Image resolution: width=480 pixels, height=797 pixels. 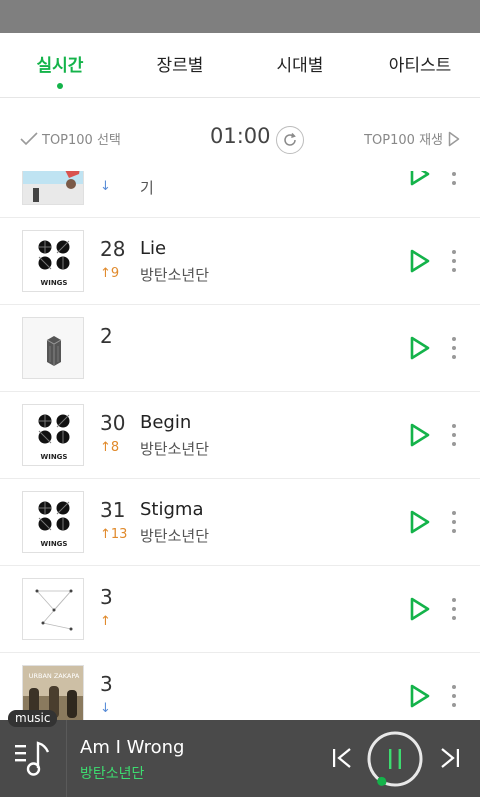 What do you see at coordinates (454, 138) in the screenshot?
I see `play-outline-icon` at bounding box center [454, 138].